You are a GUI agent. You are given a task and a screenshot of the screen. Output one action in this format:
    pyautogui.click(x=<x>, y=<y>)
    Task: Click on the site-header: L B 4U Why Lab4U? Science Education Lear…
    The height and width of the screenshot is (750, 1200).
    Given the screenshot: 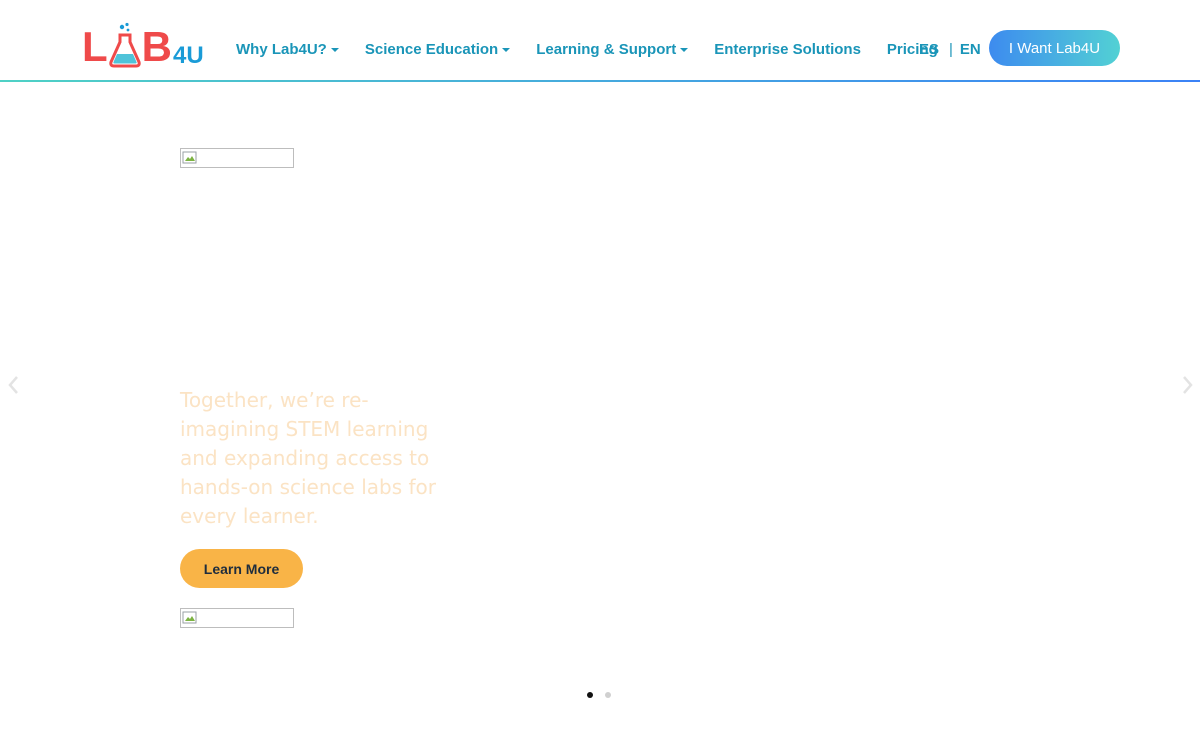 What is the action you would take?
    pyautogui.click(x=600, y=41)
    